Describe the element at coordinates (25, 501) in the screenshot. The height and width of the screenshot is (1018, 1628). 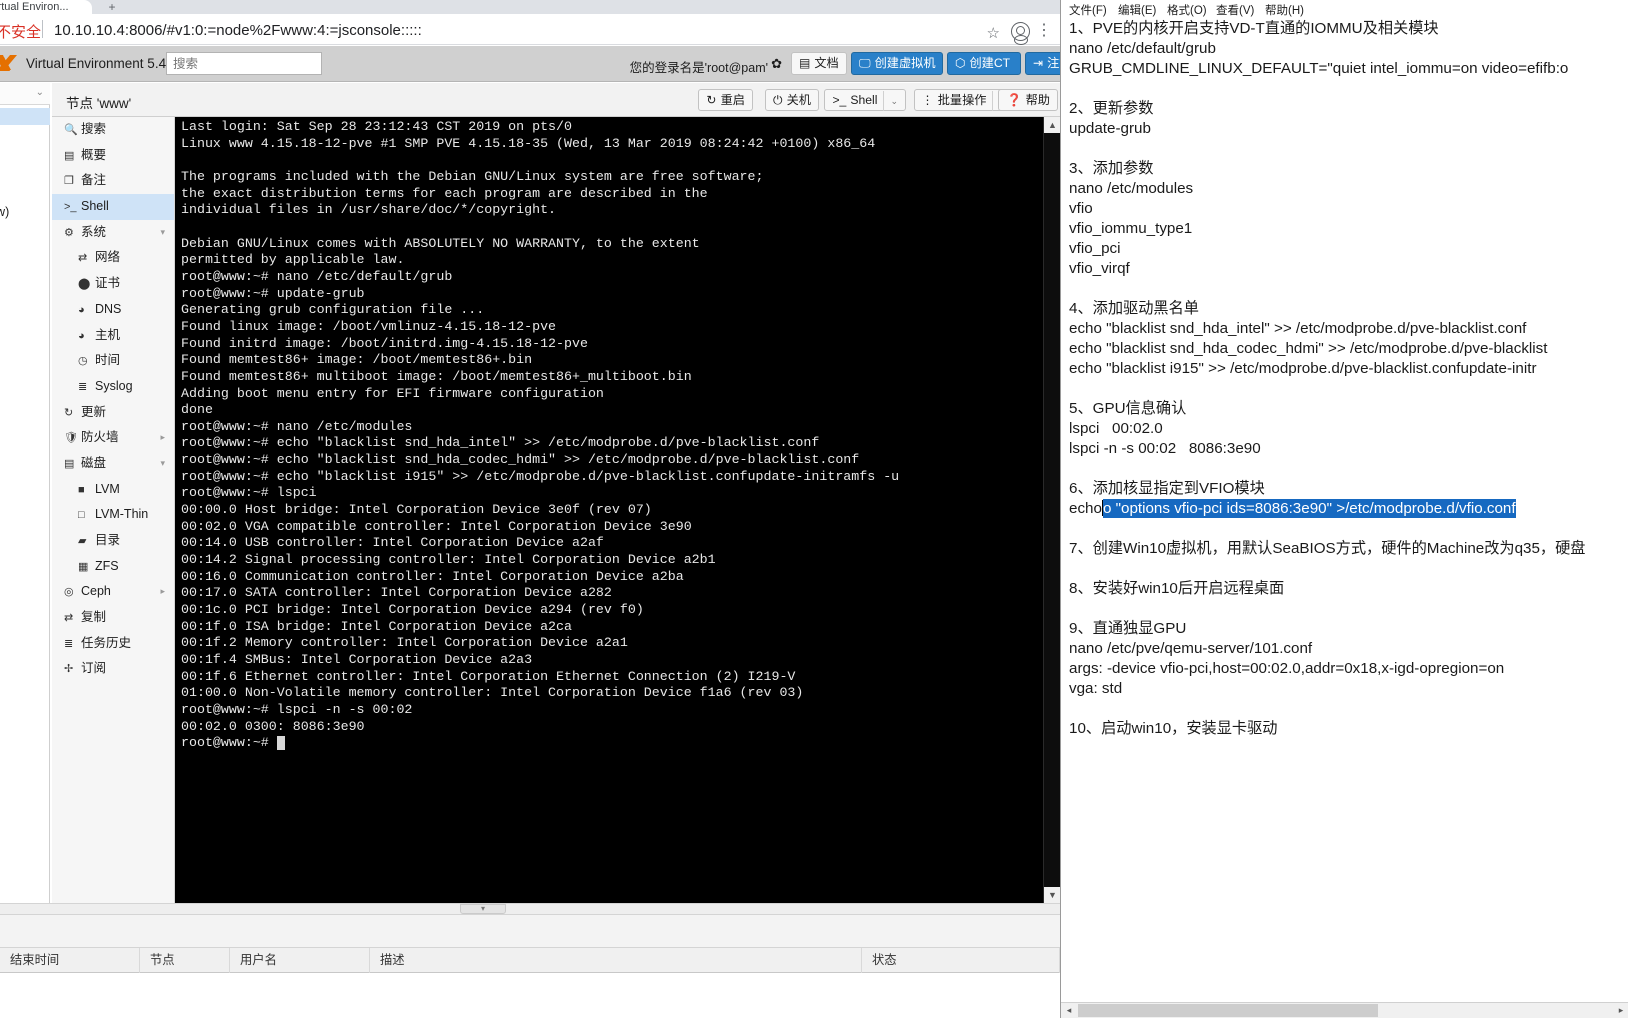
I see `resource-tree-panel: ⌄ www)` at that location.